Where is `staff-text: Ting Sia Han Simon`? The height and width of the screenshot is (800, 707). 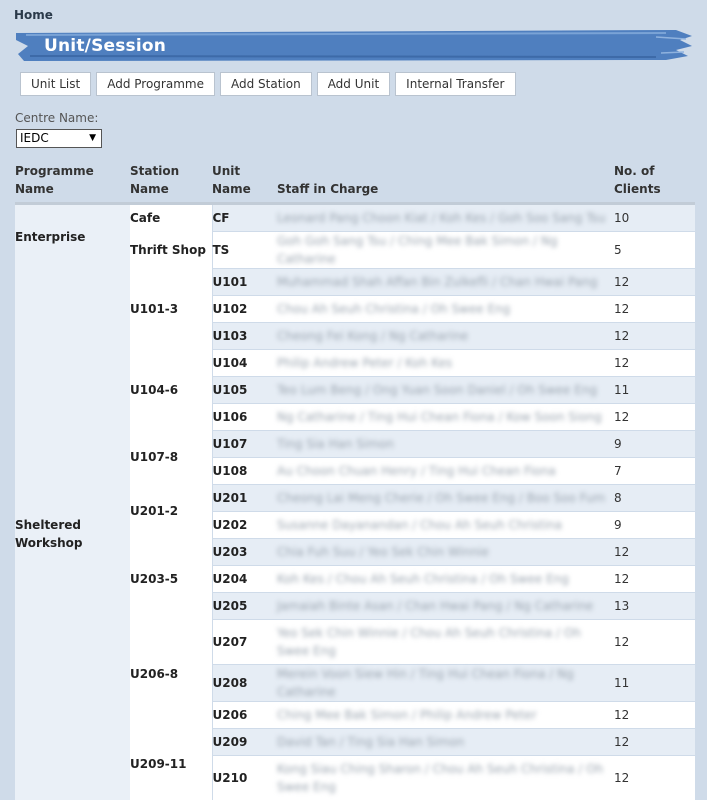 staff-text: Ting Sia Han Simon is located at coordinates (335, 443).